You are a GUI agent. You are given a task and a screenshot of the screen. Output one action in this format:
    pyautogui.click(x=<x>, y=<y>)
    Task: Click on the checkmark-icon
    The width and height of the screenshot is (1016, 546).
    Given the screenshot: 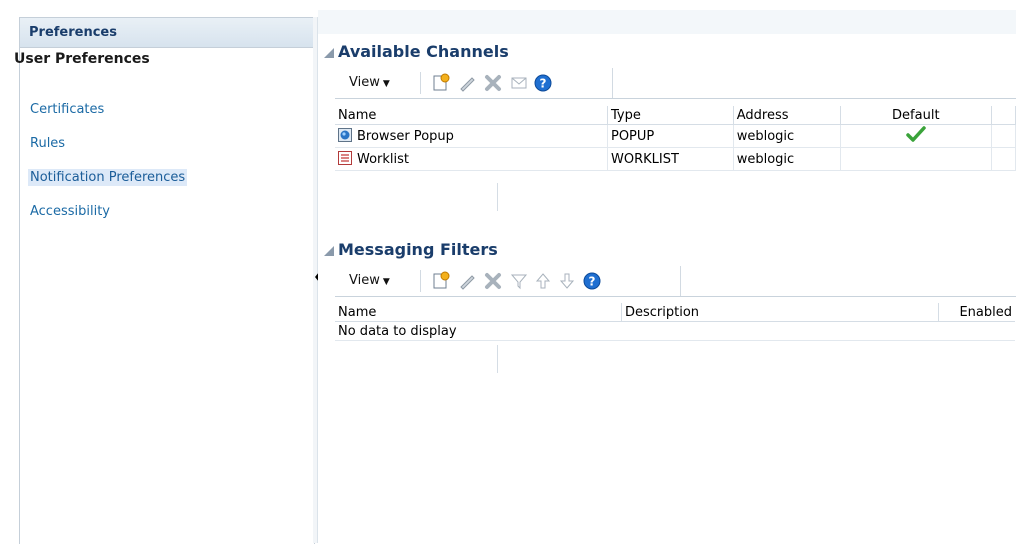 What is the action you would take?
    pyautogui.click(x=916, y=136)
    